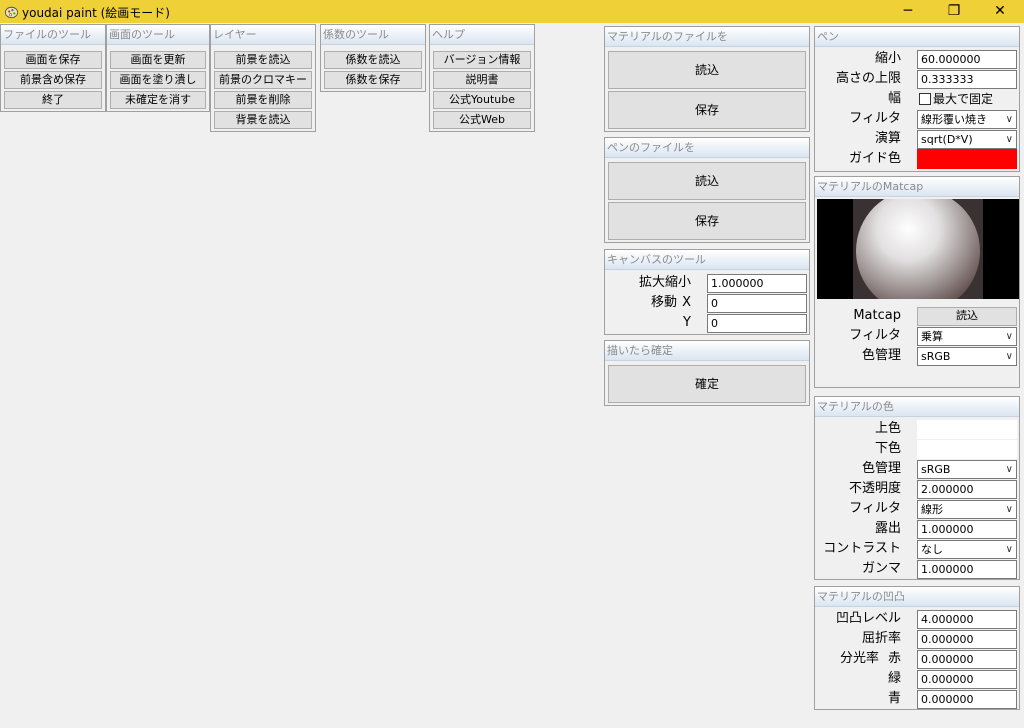 The image size is (1024, 728). What do you see at coordinates (687, 322) in the screenshot?
I see `move-y-label: Y` at bounding box center [687, 322].